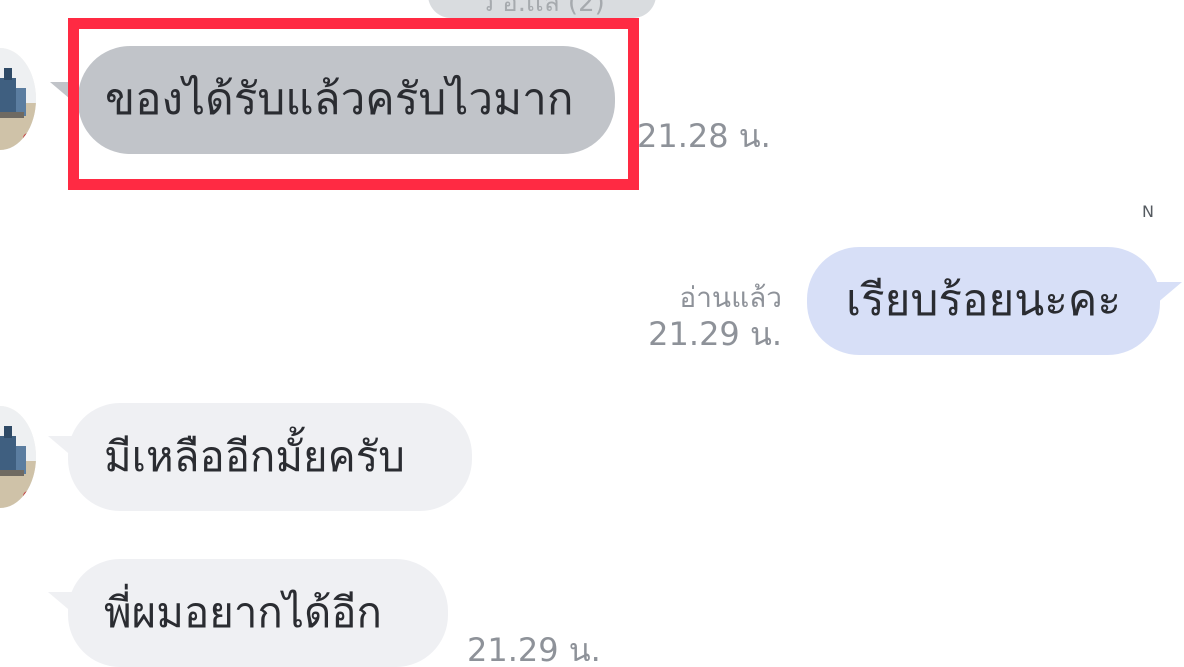 This screenshot has width=1184, height=667. I want to click on message-text: เรียบร้อยนะคะ, so click(983, 300).